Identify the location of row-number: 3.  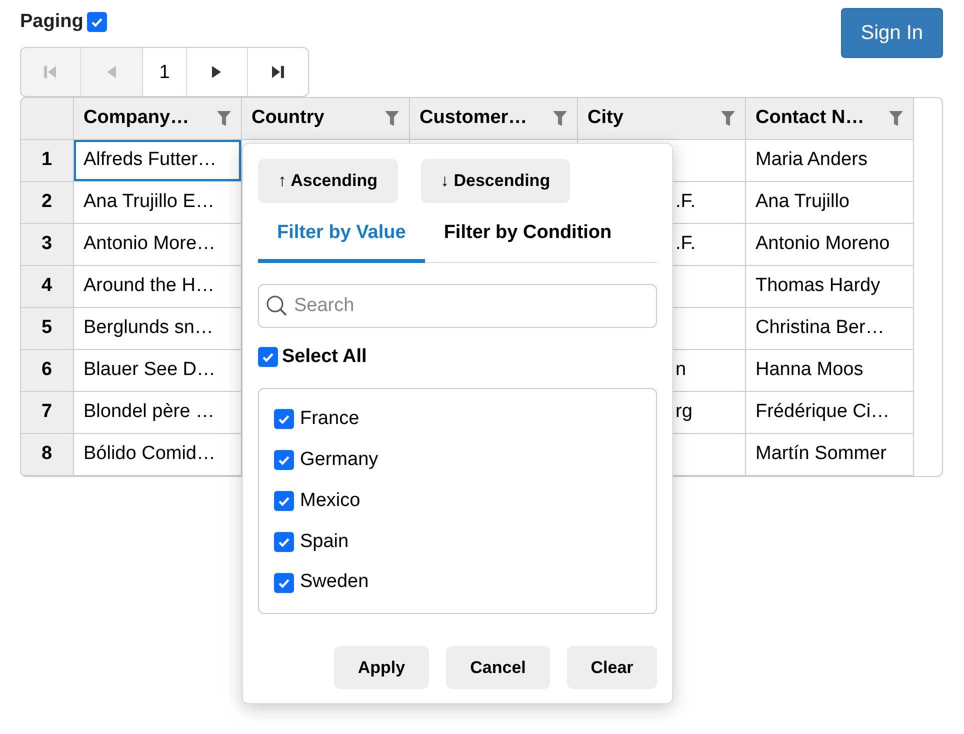
(47, 245).